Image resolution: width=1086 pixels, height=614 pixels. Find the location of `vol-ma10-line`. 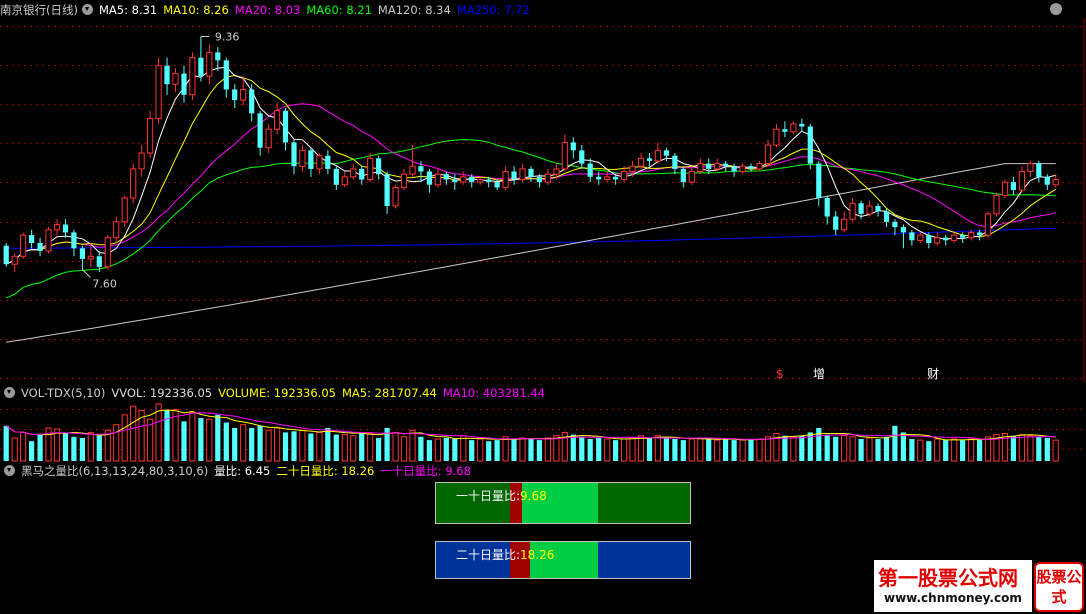

vol-ma10-line is located at coordinates (530, 426).